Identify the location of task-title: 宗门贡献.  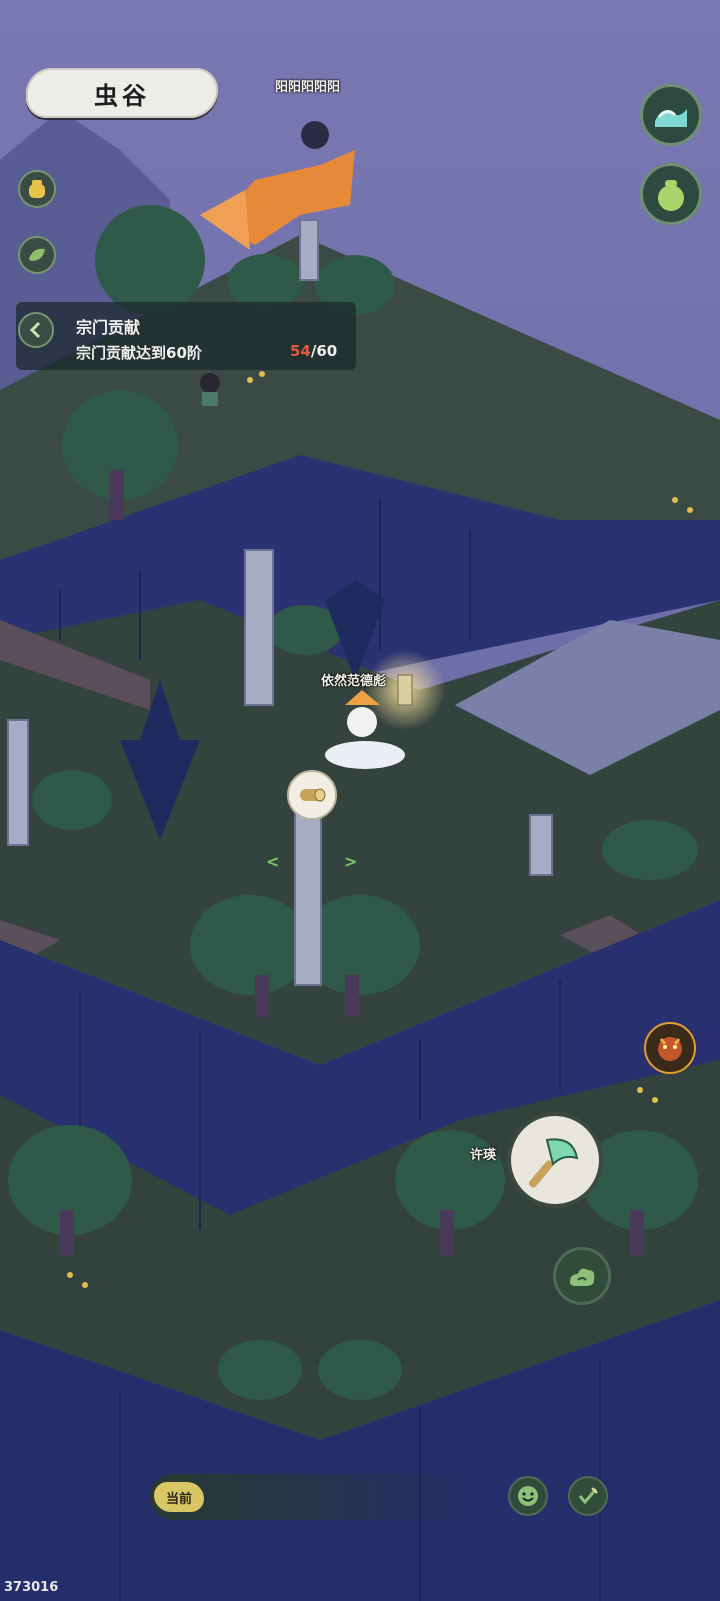
(108, 327).